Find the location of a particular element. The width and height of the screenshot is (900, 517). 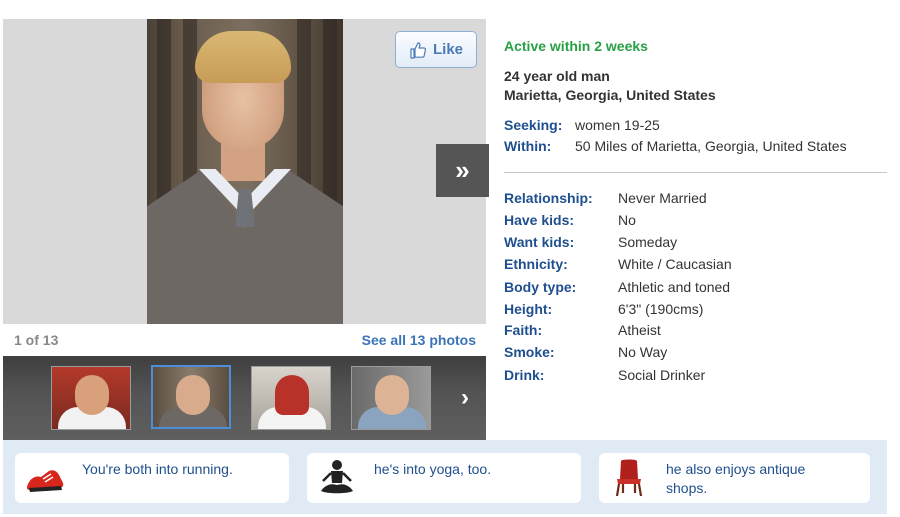

location: Marietta, Georgia, United States is located at coordinates (610, 95).